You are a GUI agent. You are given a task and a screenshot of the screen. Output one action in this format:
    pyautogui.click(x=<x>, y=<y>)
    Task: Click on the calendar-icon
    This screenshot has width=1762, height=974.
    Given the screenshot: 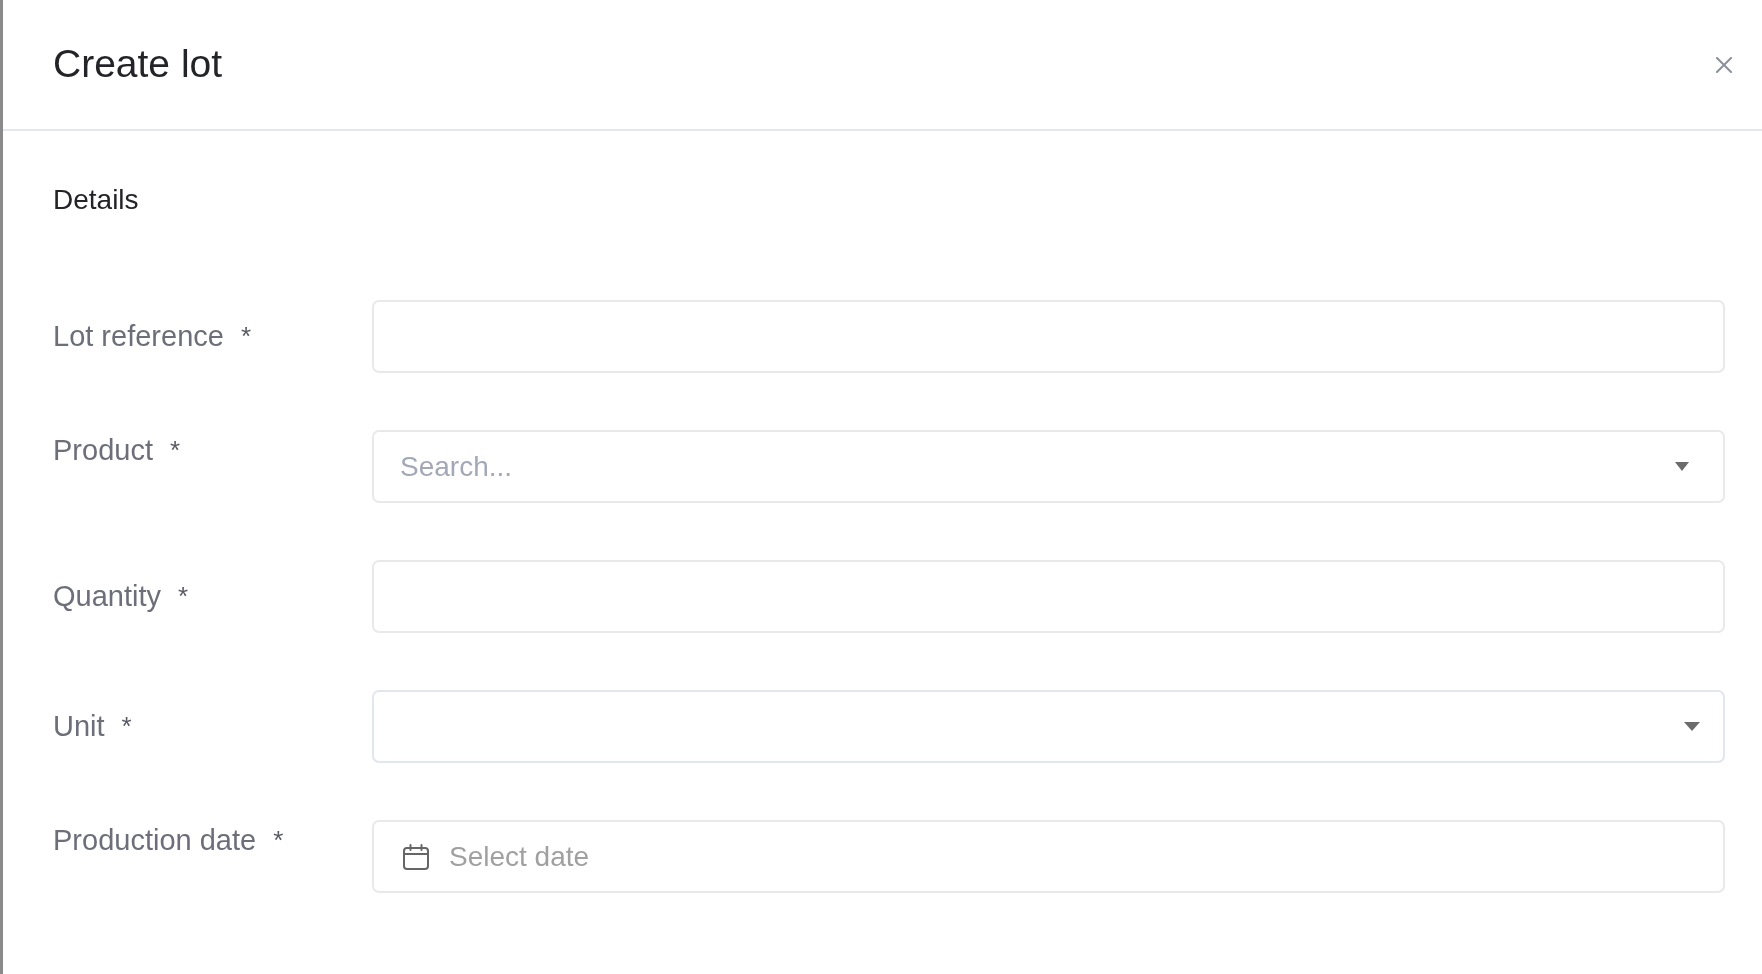 What is the action you would take?
    pyautogui.click(x=416, y=856)
    